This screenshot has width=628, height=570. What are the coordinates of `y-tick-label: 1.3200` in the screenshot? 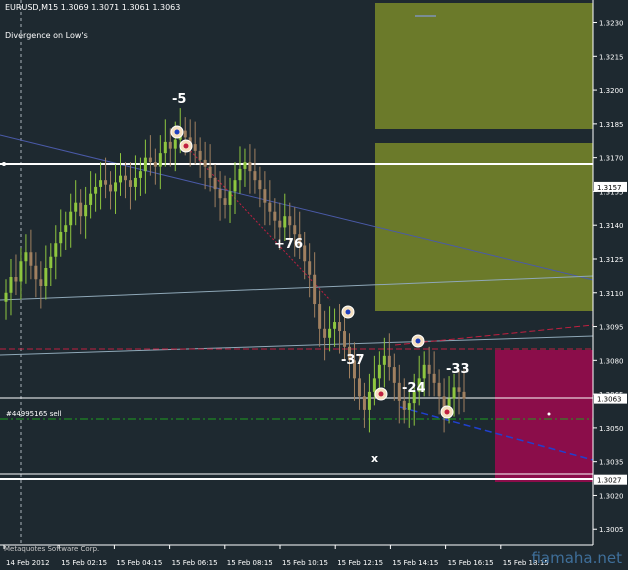 It's located at (611, 91).